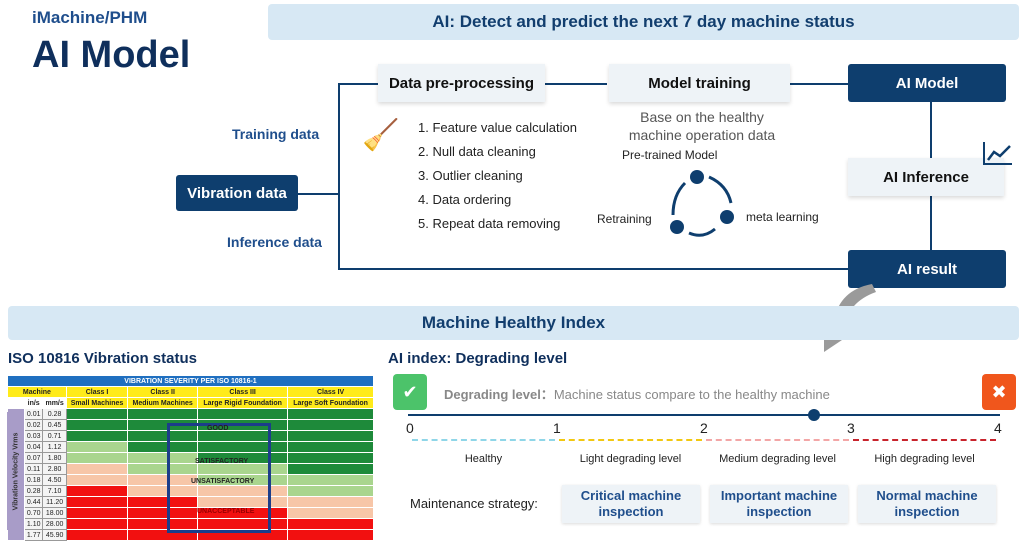 The width and height of the screenshot is (1024, 541). What do you see at coordinates (226, 511) in the screenshot?
I see `zone-unacceptable: UNACCEPTABLE` at bounding box center [226, 511].